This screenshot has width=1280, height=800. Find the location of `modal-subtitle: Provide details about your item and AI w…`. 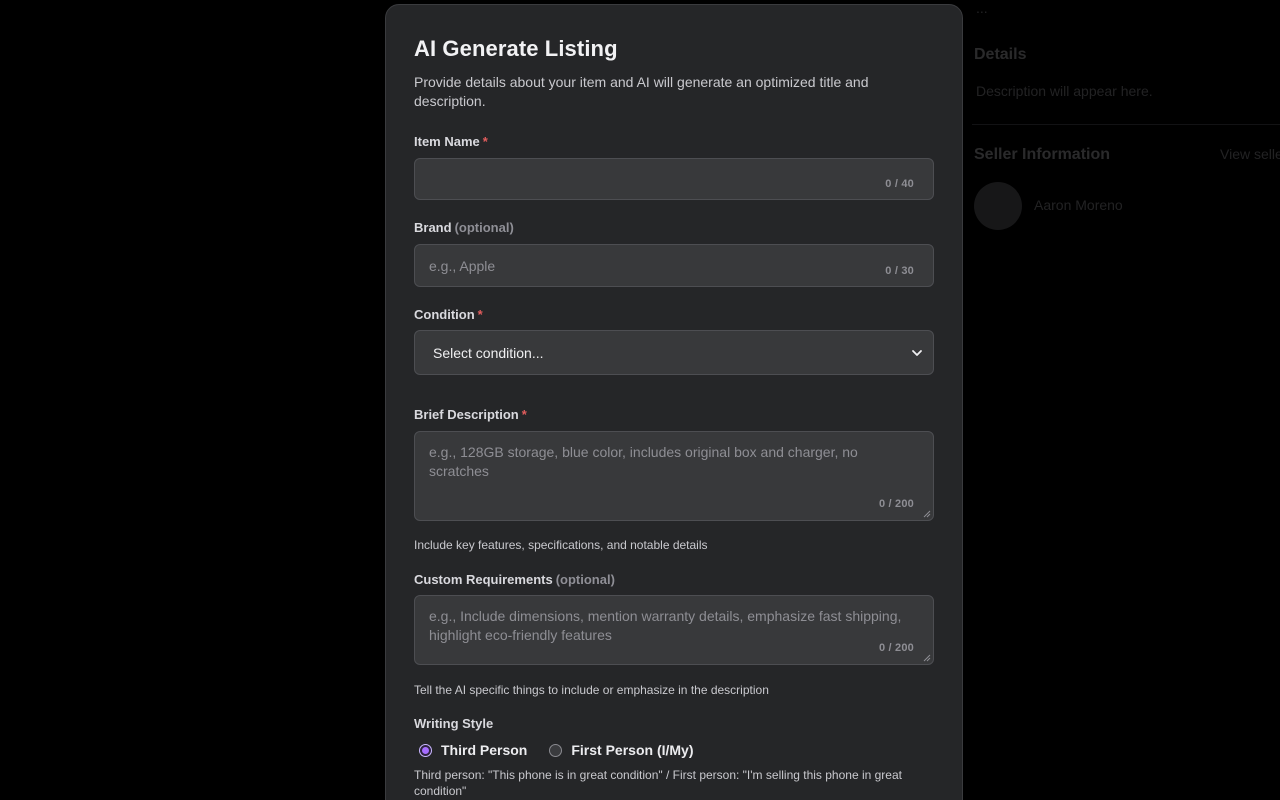

modal-subtitle: Provide details about your item and AI w… is located at coordinates (641, 91).